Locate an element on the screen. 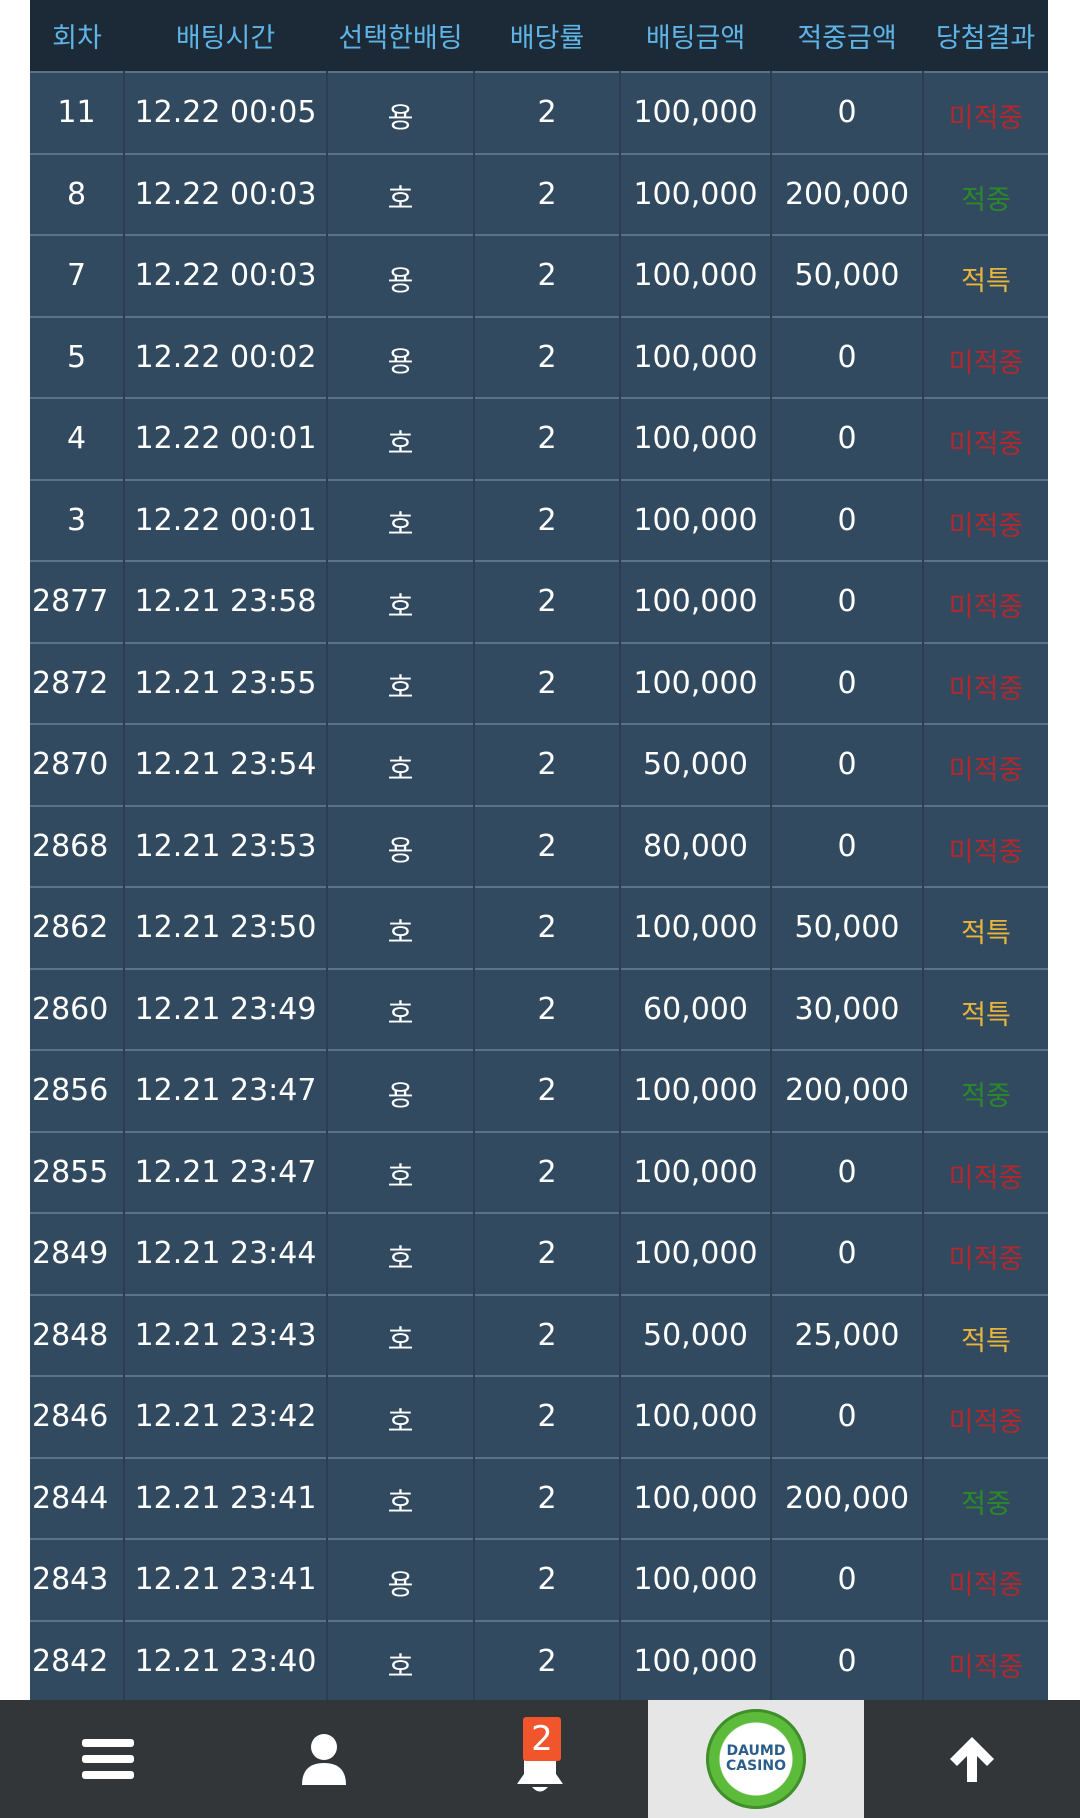 This screenshot has width=1080, height=1818. table-header-row: 회차 배팅시간 선택한배팅 배당률 배팅금액 적중금액 당첨결과 is located at coordinates (539, 36).